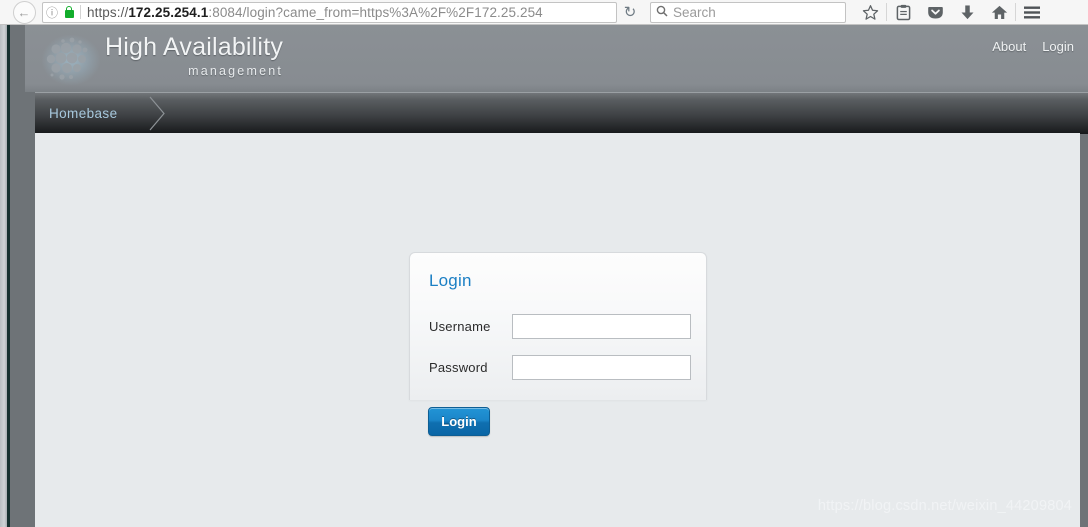 Image resolution: width=1088 pixels, height=527 pixels. I want to click on reader-list-icon, so click(903, 12).